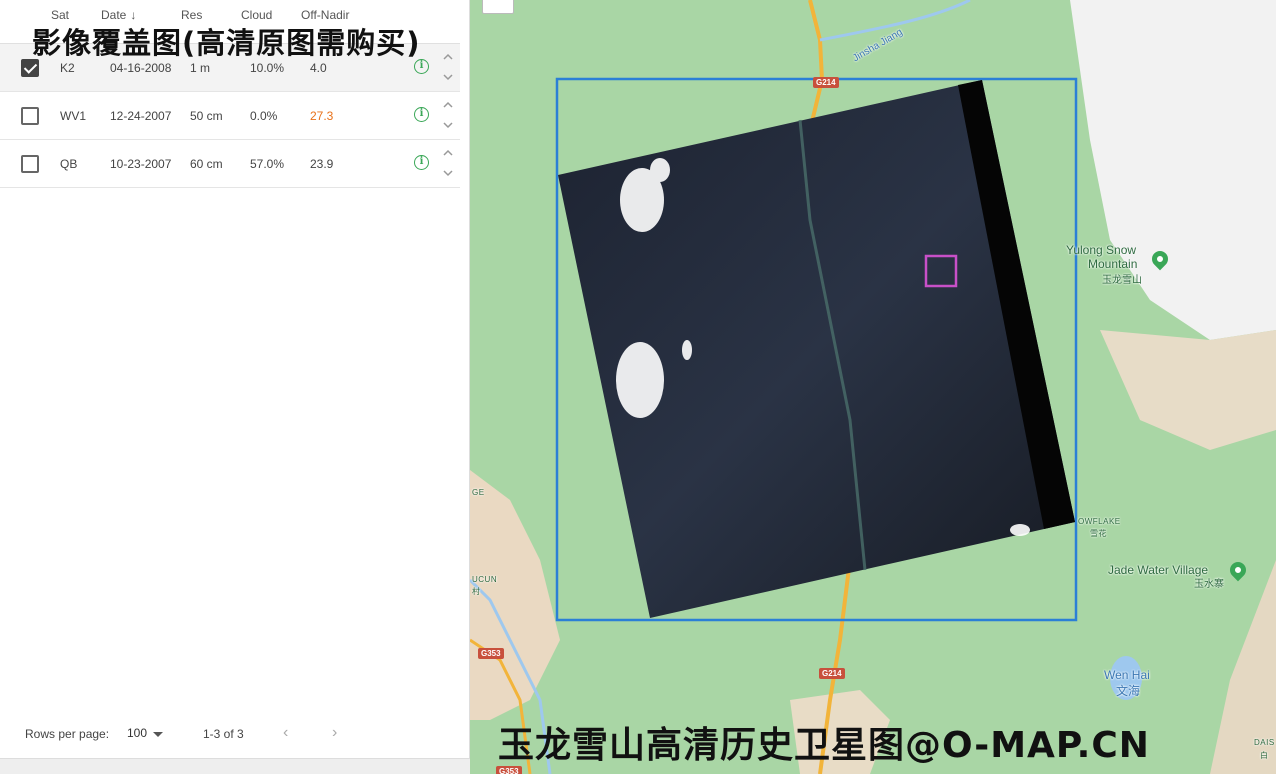  What do you see at coordinates (230, 164) in the screenshot?
I see `table-row: QB 10-23-2007 60 cm 57.0% 23.9 i` at bounding box center [230, 164].